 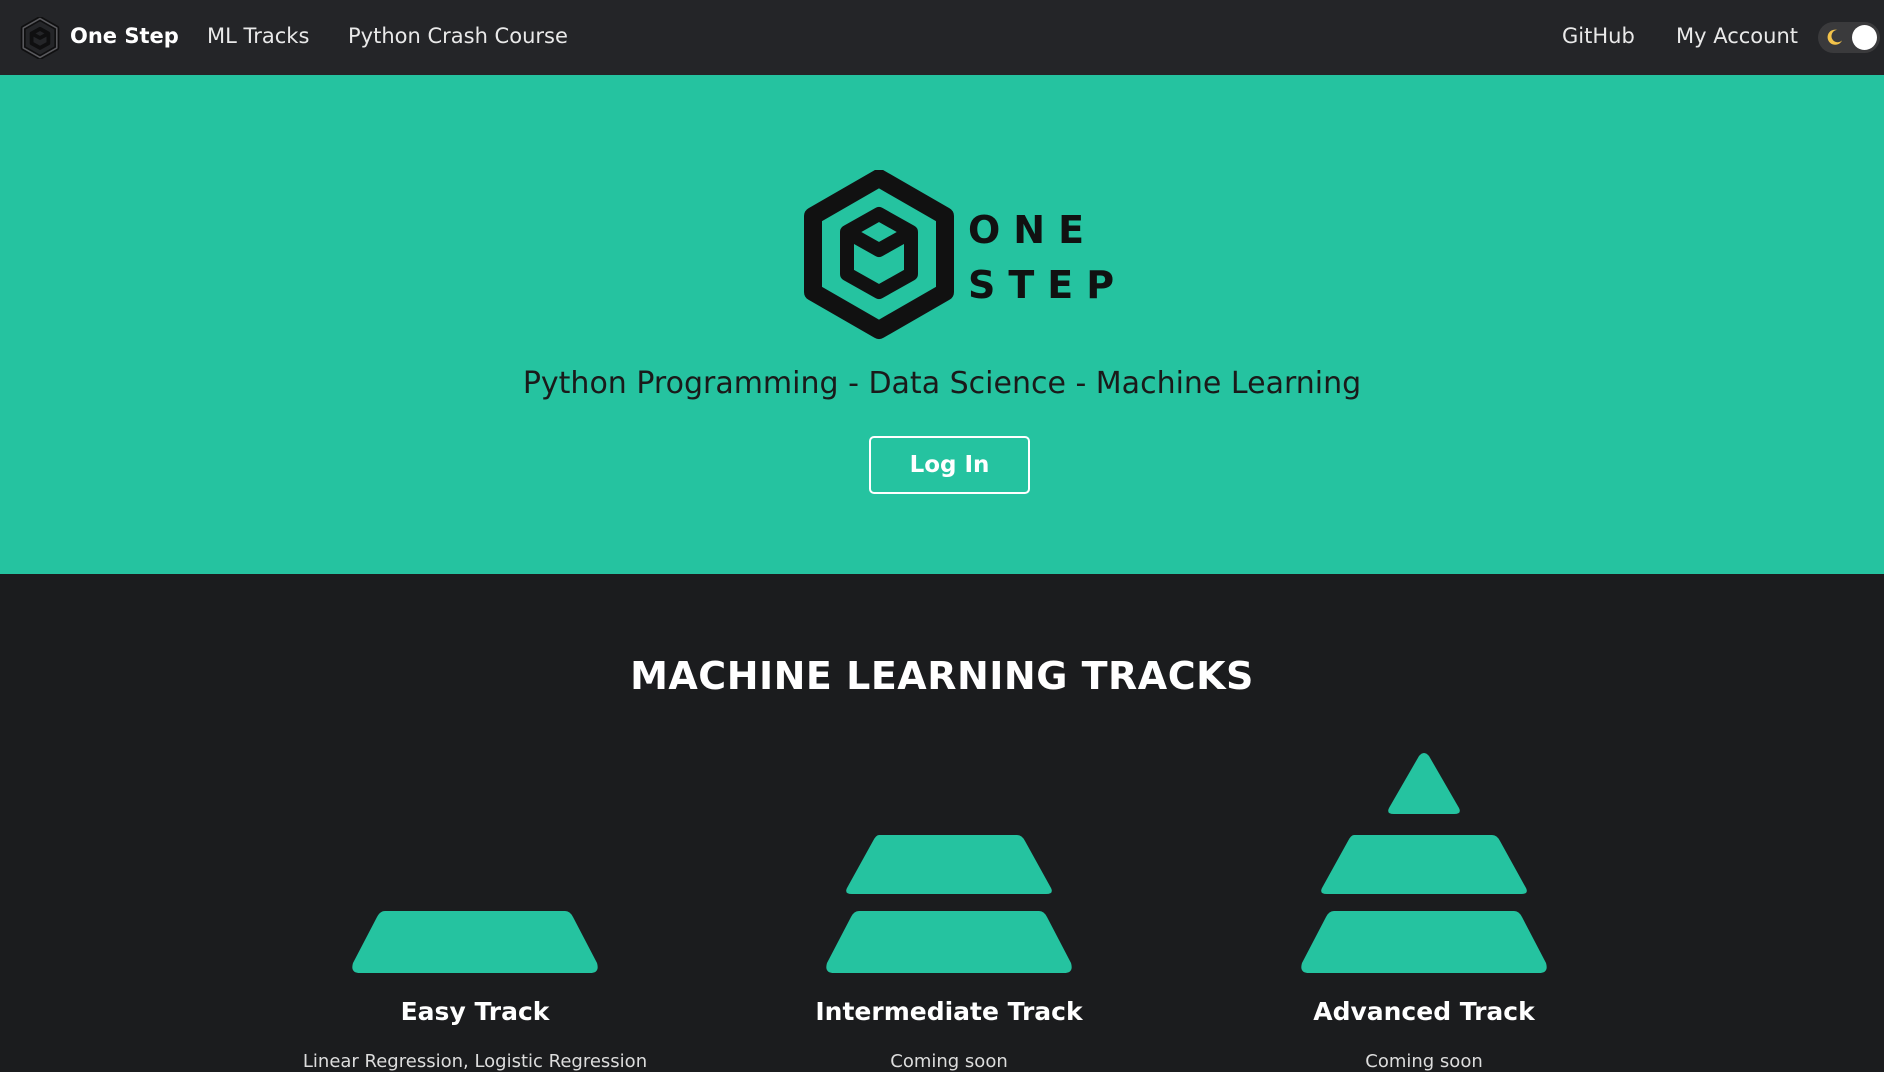 I want to click on track-name: Advanced Track, so click(x=1424, y=1011).